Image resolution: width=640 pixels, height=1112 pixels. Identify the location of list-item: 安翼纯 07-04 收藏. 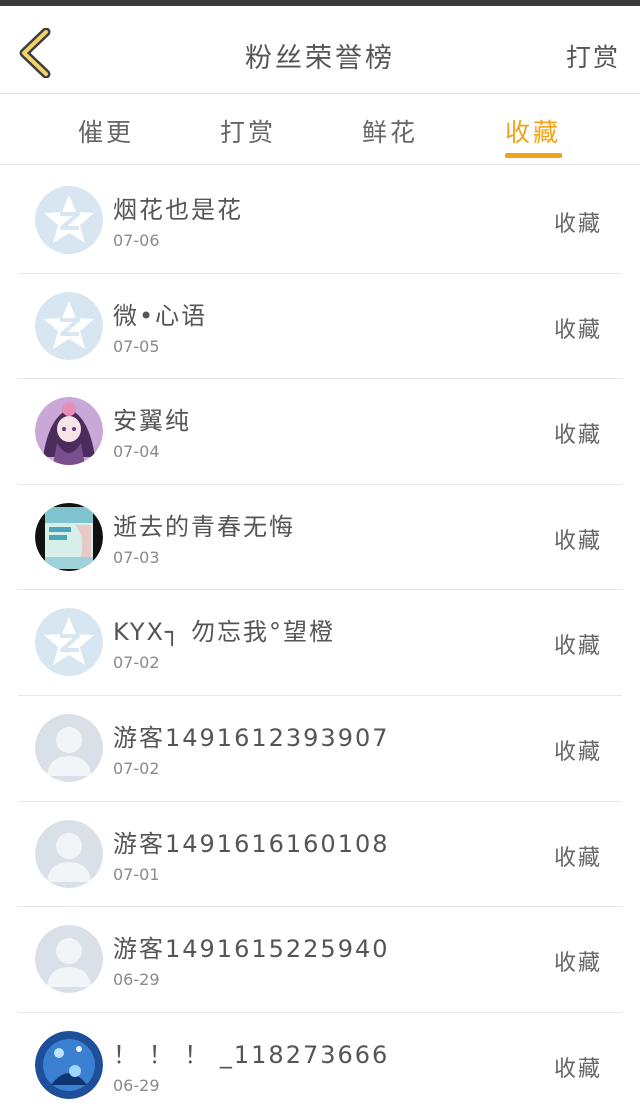
(320, 432).